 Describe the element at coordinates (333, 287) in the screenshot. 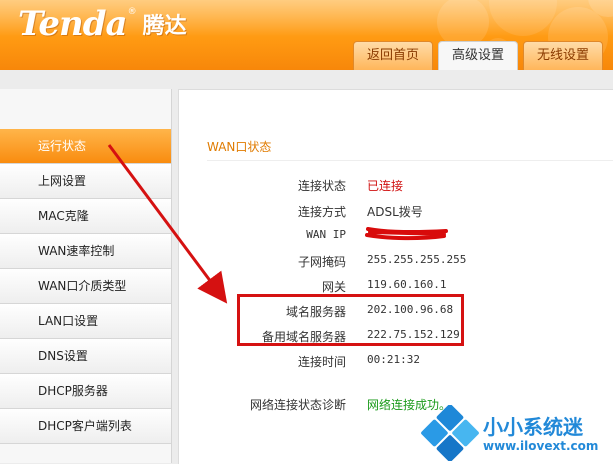

I see `label-gateway: 网关` at that location.